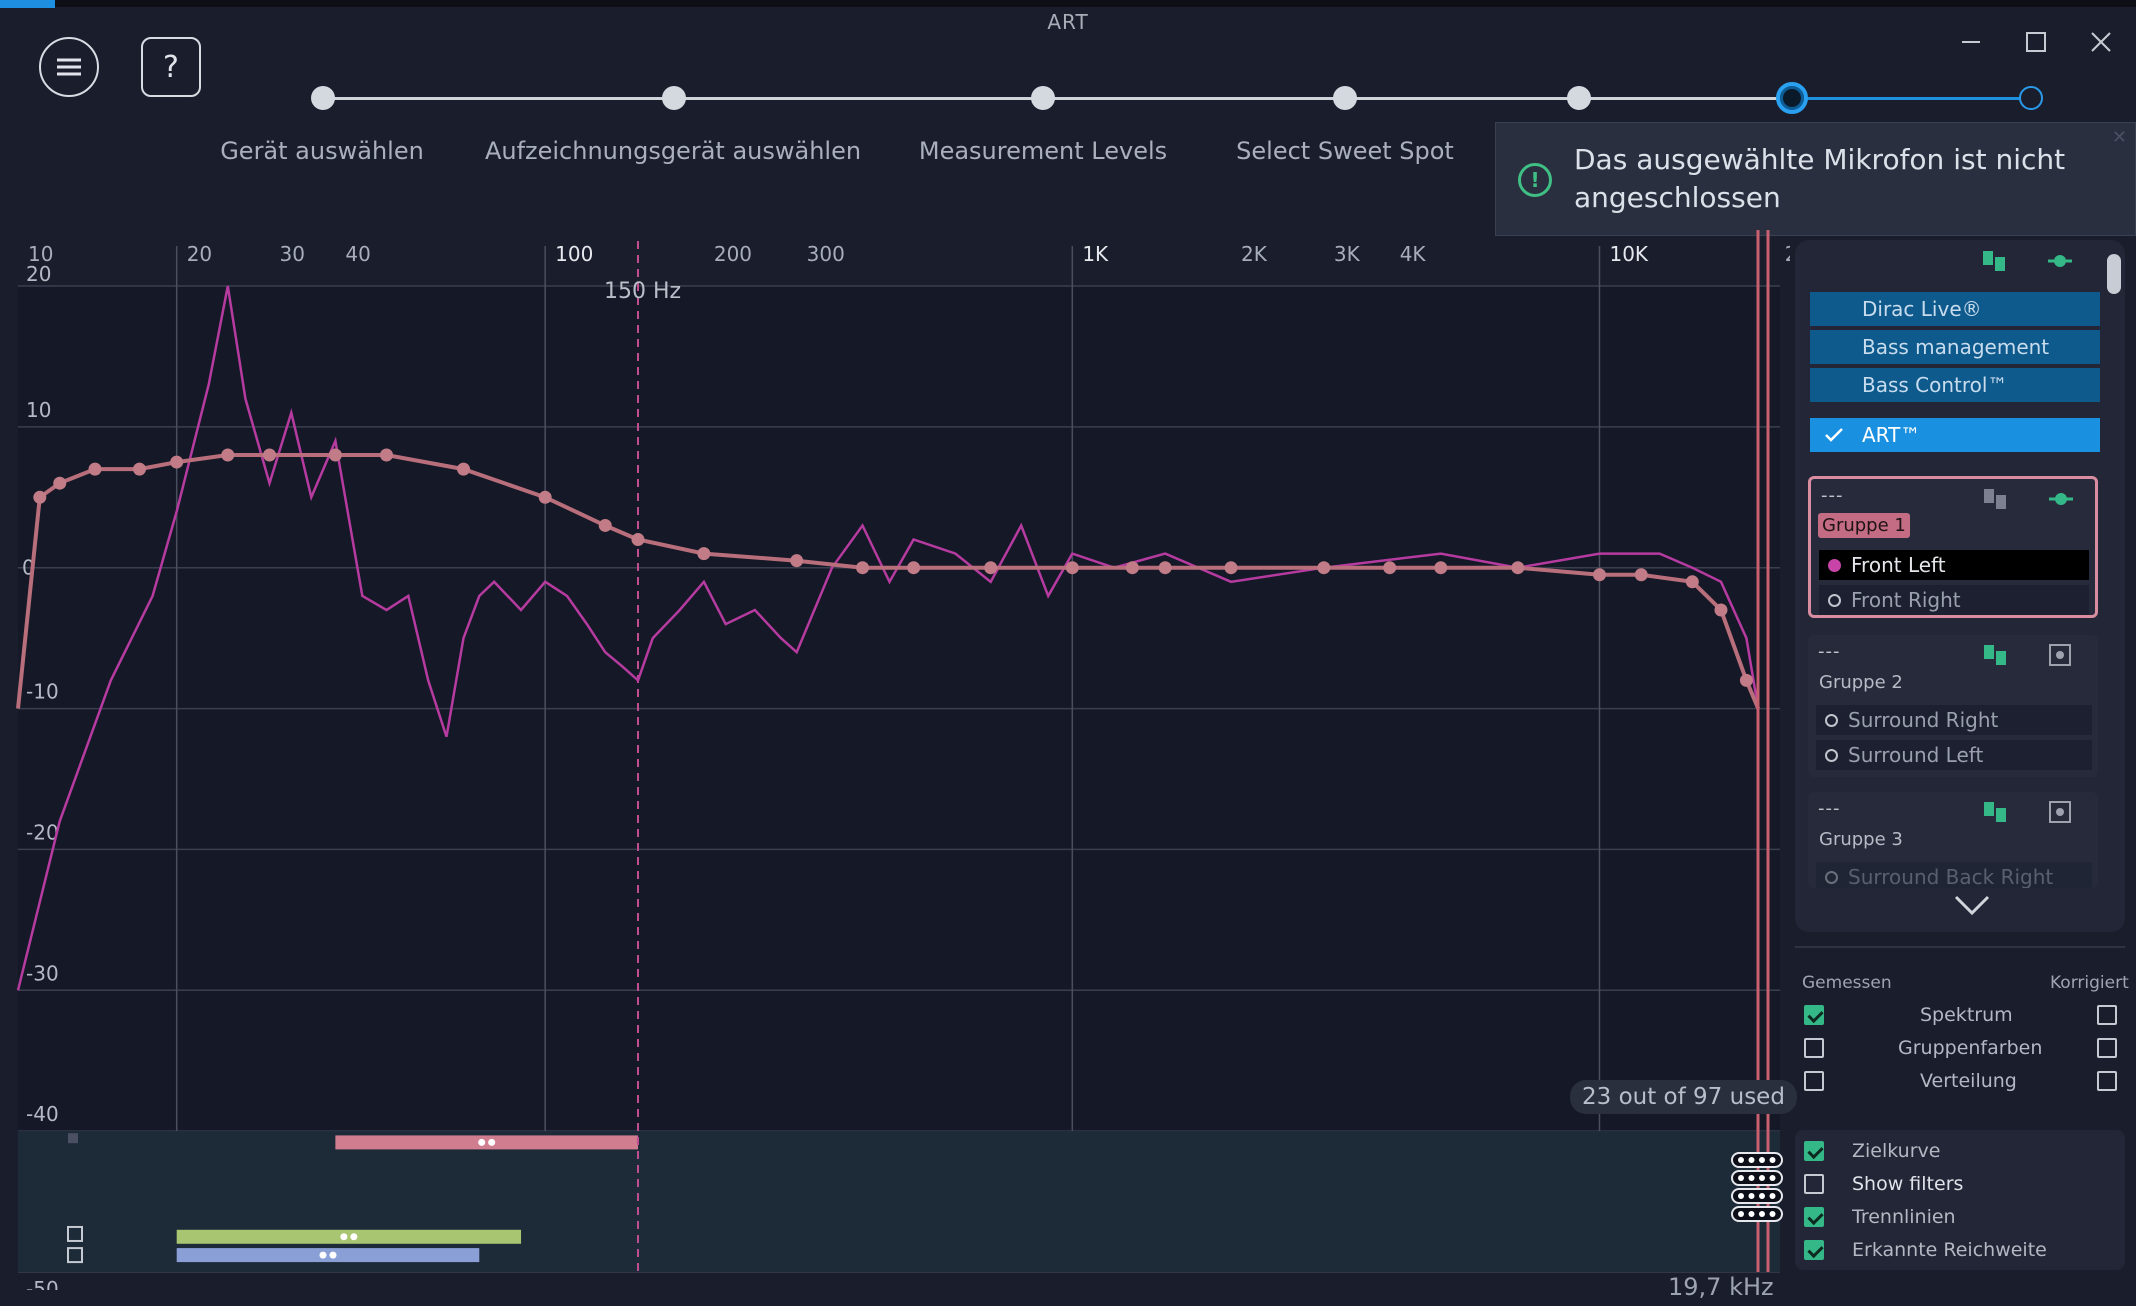 The height and width of the screenshot is (1306, 2136). Describe the element at coordinates (1954, 720) in the screenshot. I see `speaker-surround-right: Surround Right` at that location.